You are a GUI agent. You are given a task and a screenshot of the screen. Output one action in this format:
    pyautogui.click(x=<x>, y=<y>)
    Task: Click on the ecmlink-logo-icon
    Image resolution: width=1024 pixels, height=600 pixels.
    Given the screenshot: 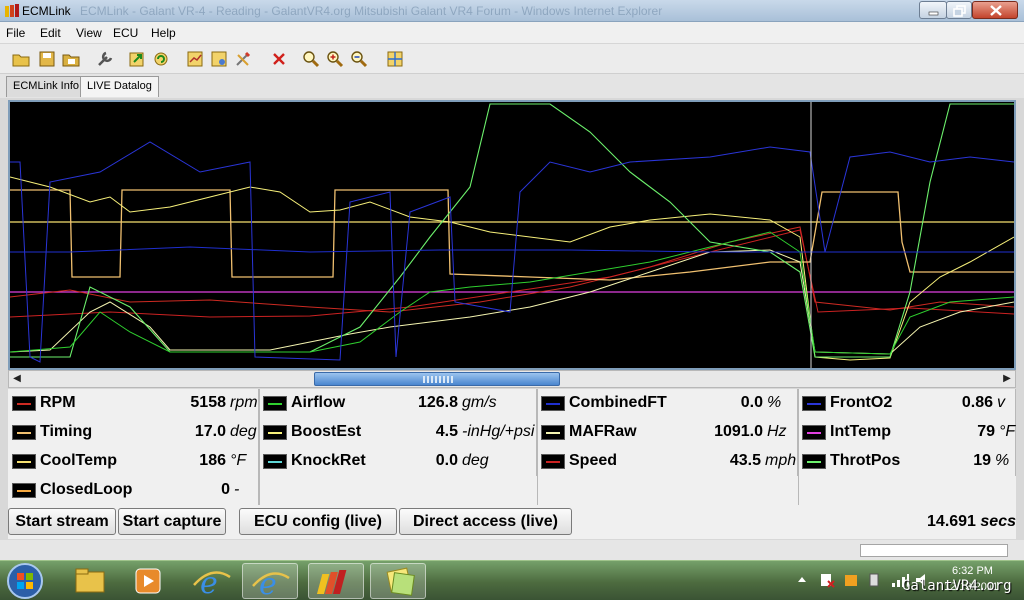 What is the action you would take?
    pyautogui.click(x=331, y=582)
    